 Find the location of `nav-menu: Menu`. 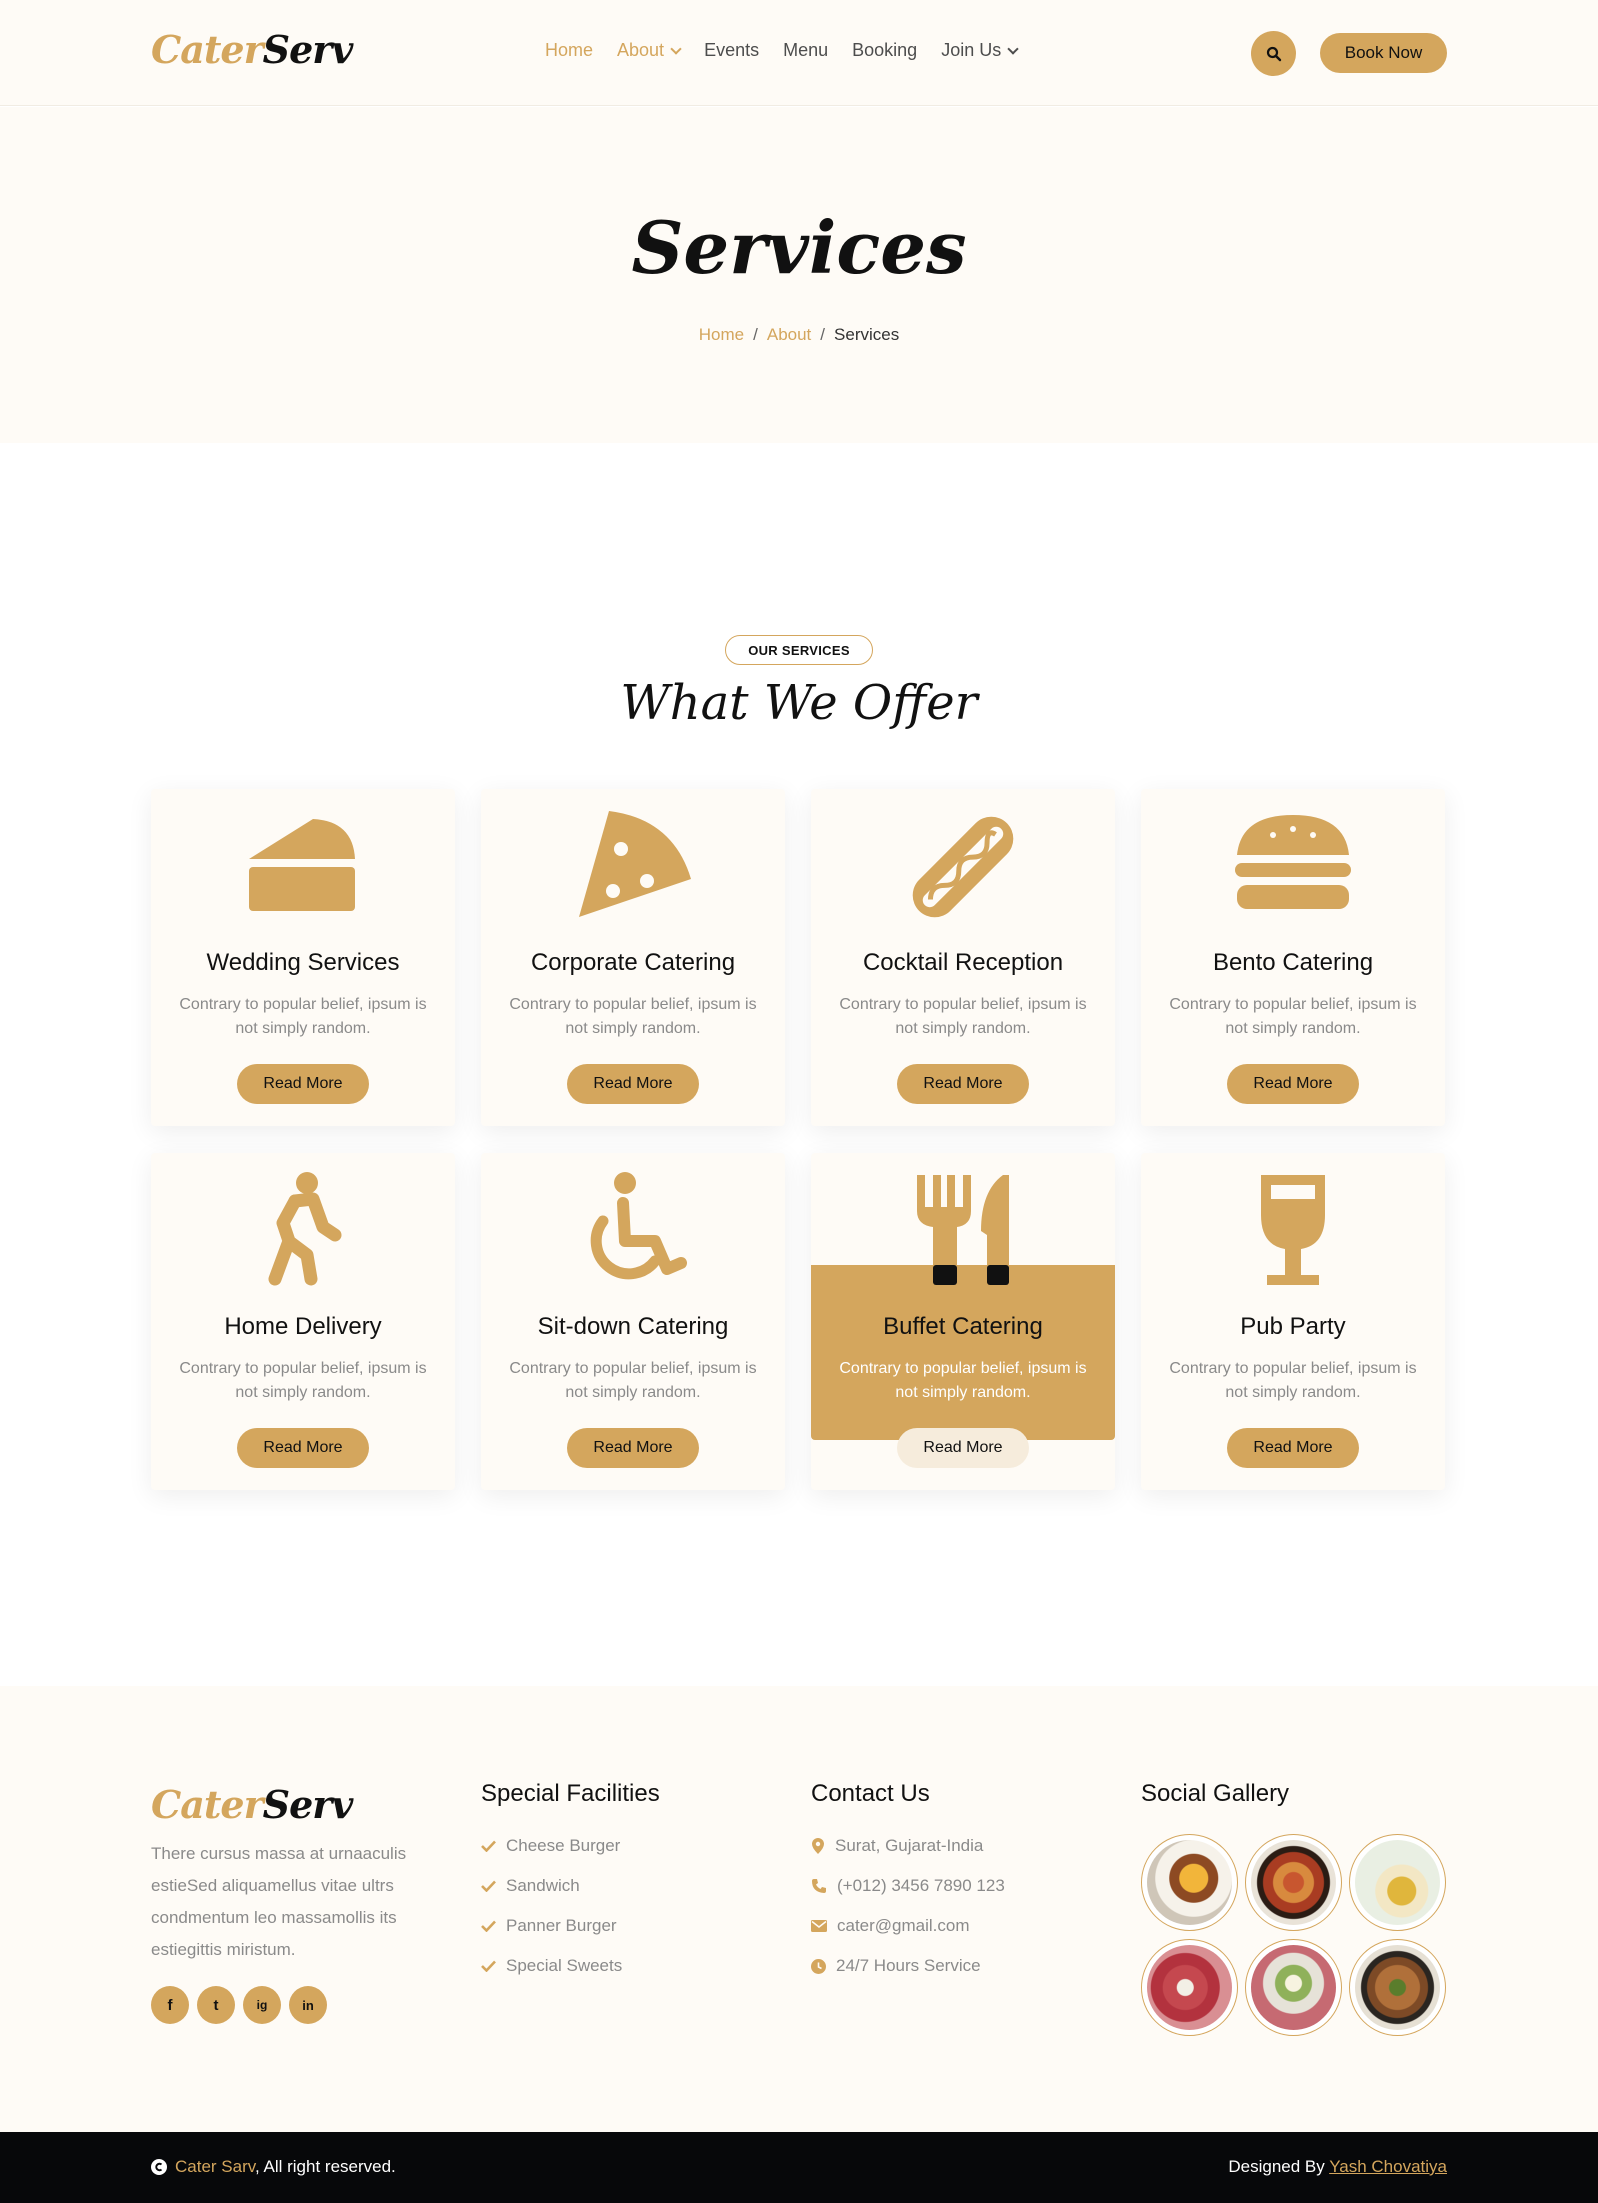

nav-menu: Menu is located at coordinates (805, 50).